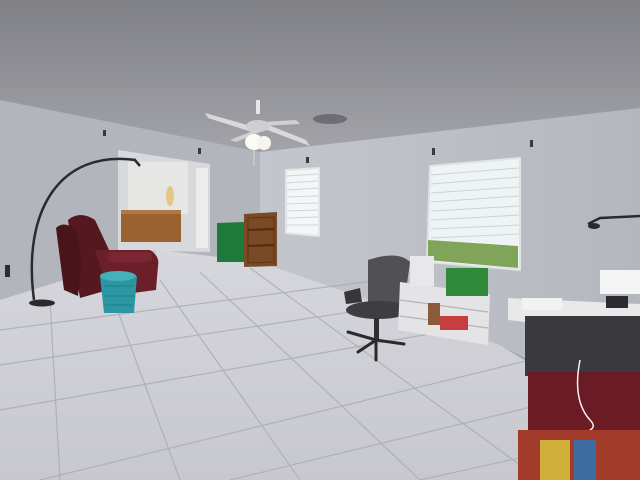 This screenshot has height=480, width=640. I want to click on wall-outlet, so click(7, 271).